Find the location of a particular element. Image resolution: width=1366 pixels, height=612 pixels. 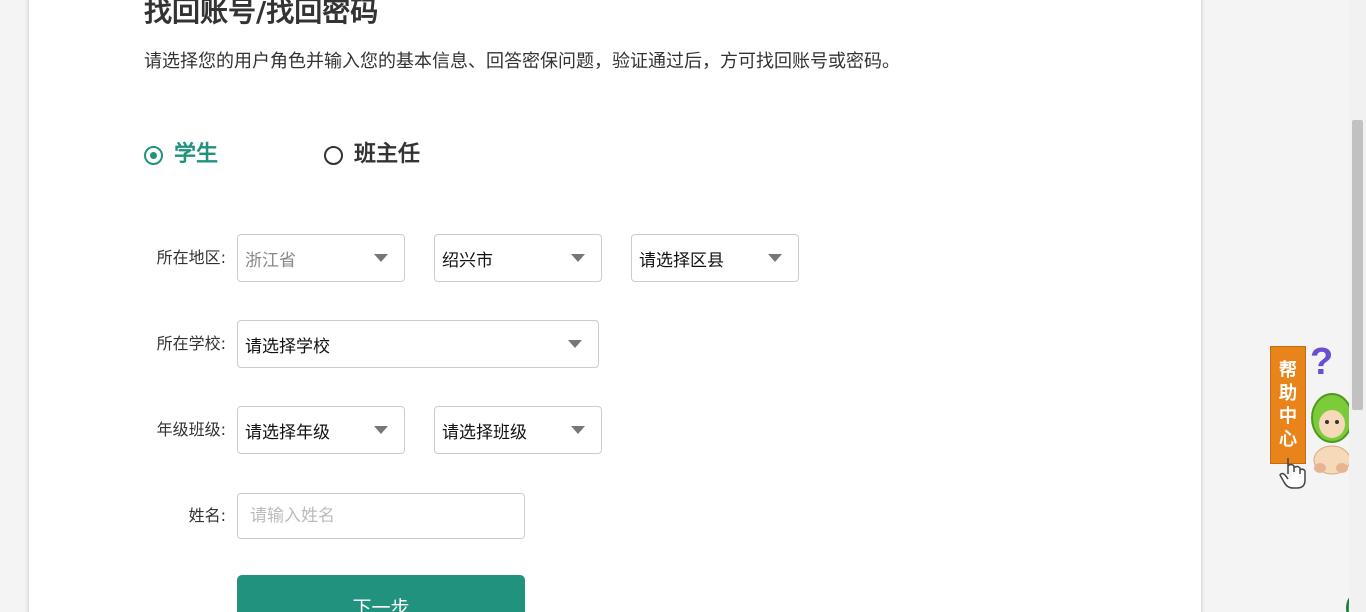

region-label: 所在地区: is located at coordinates (191, 257).